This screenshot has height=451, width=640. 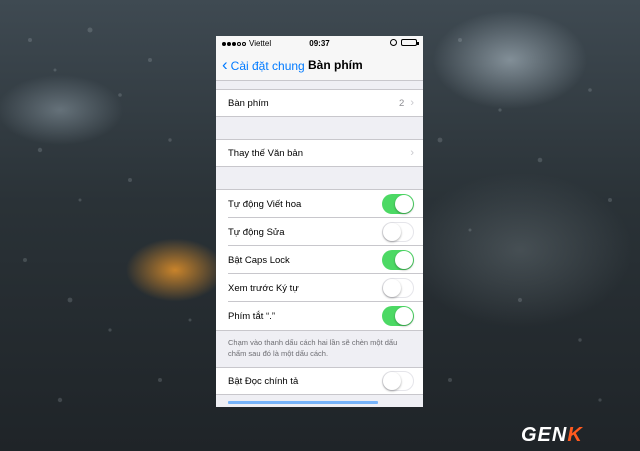 I want to click on status-bar: Viettel 09:37, so click(x=319, y=44).